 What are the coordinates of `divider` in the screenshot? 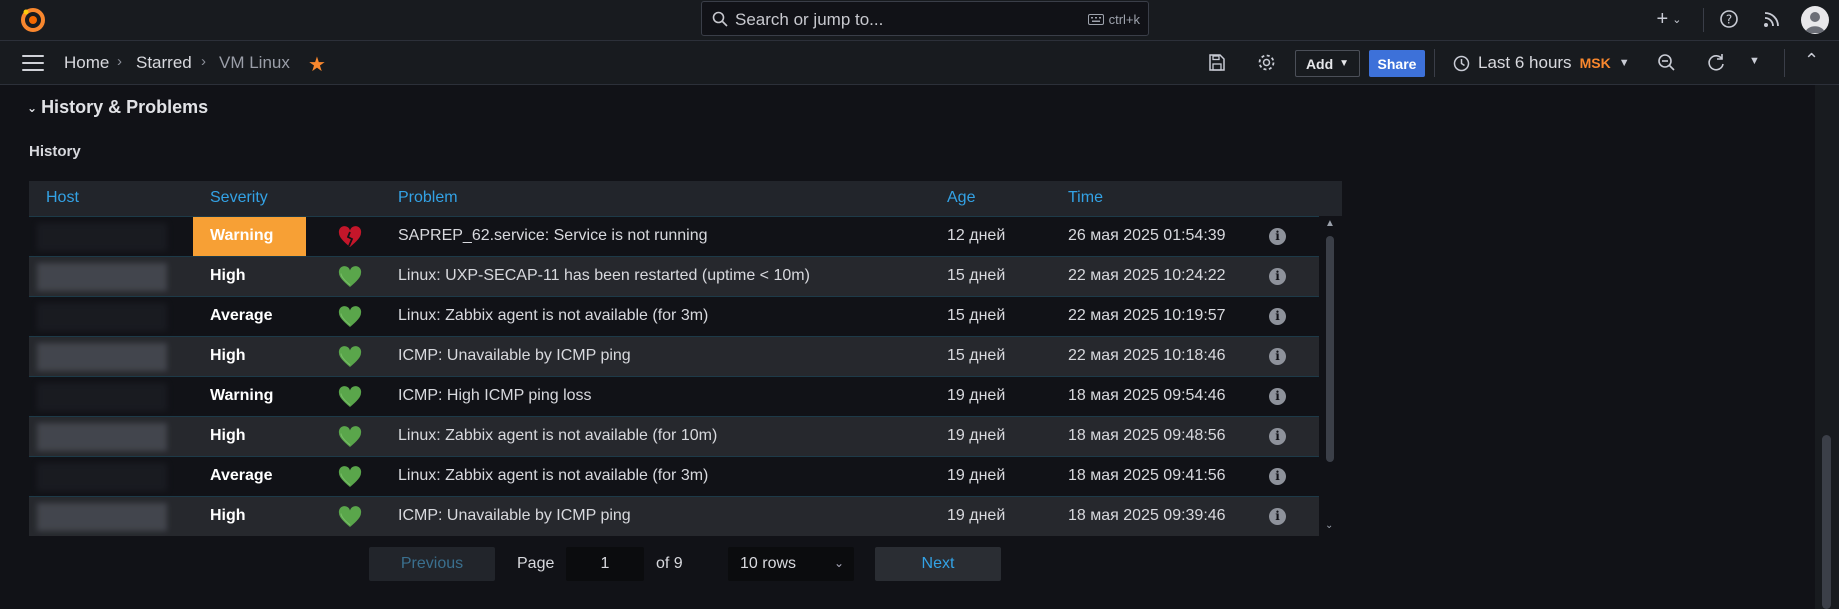 It's located at (1434, 63).